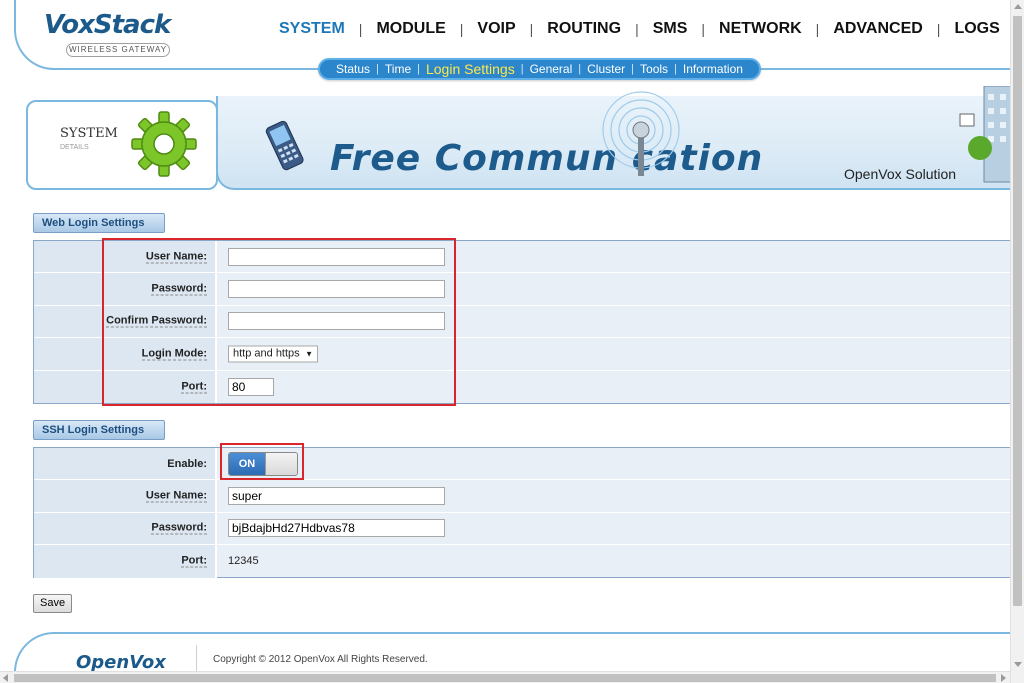 This screenshot has height=683, width=1024. I want to click on subnav-login-settings: Login Settings, so click(470, 69).